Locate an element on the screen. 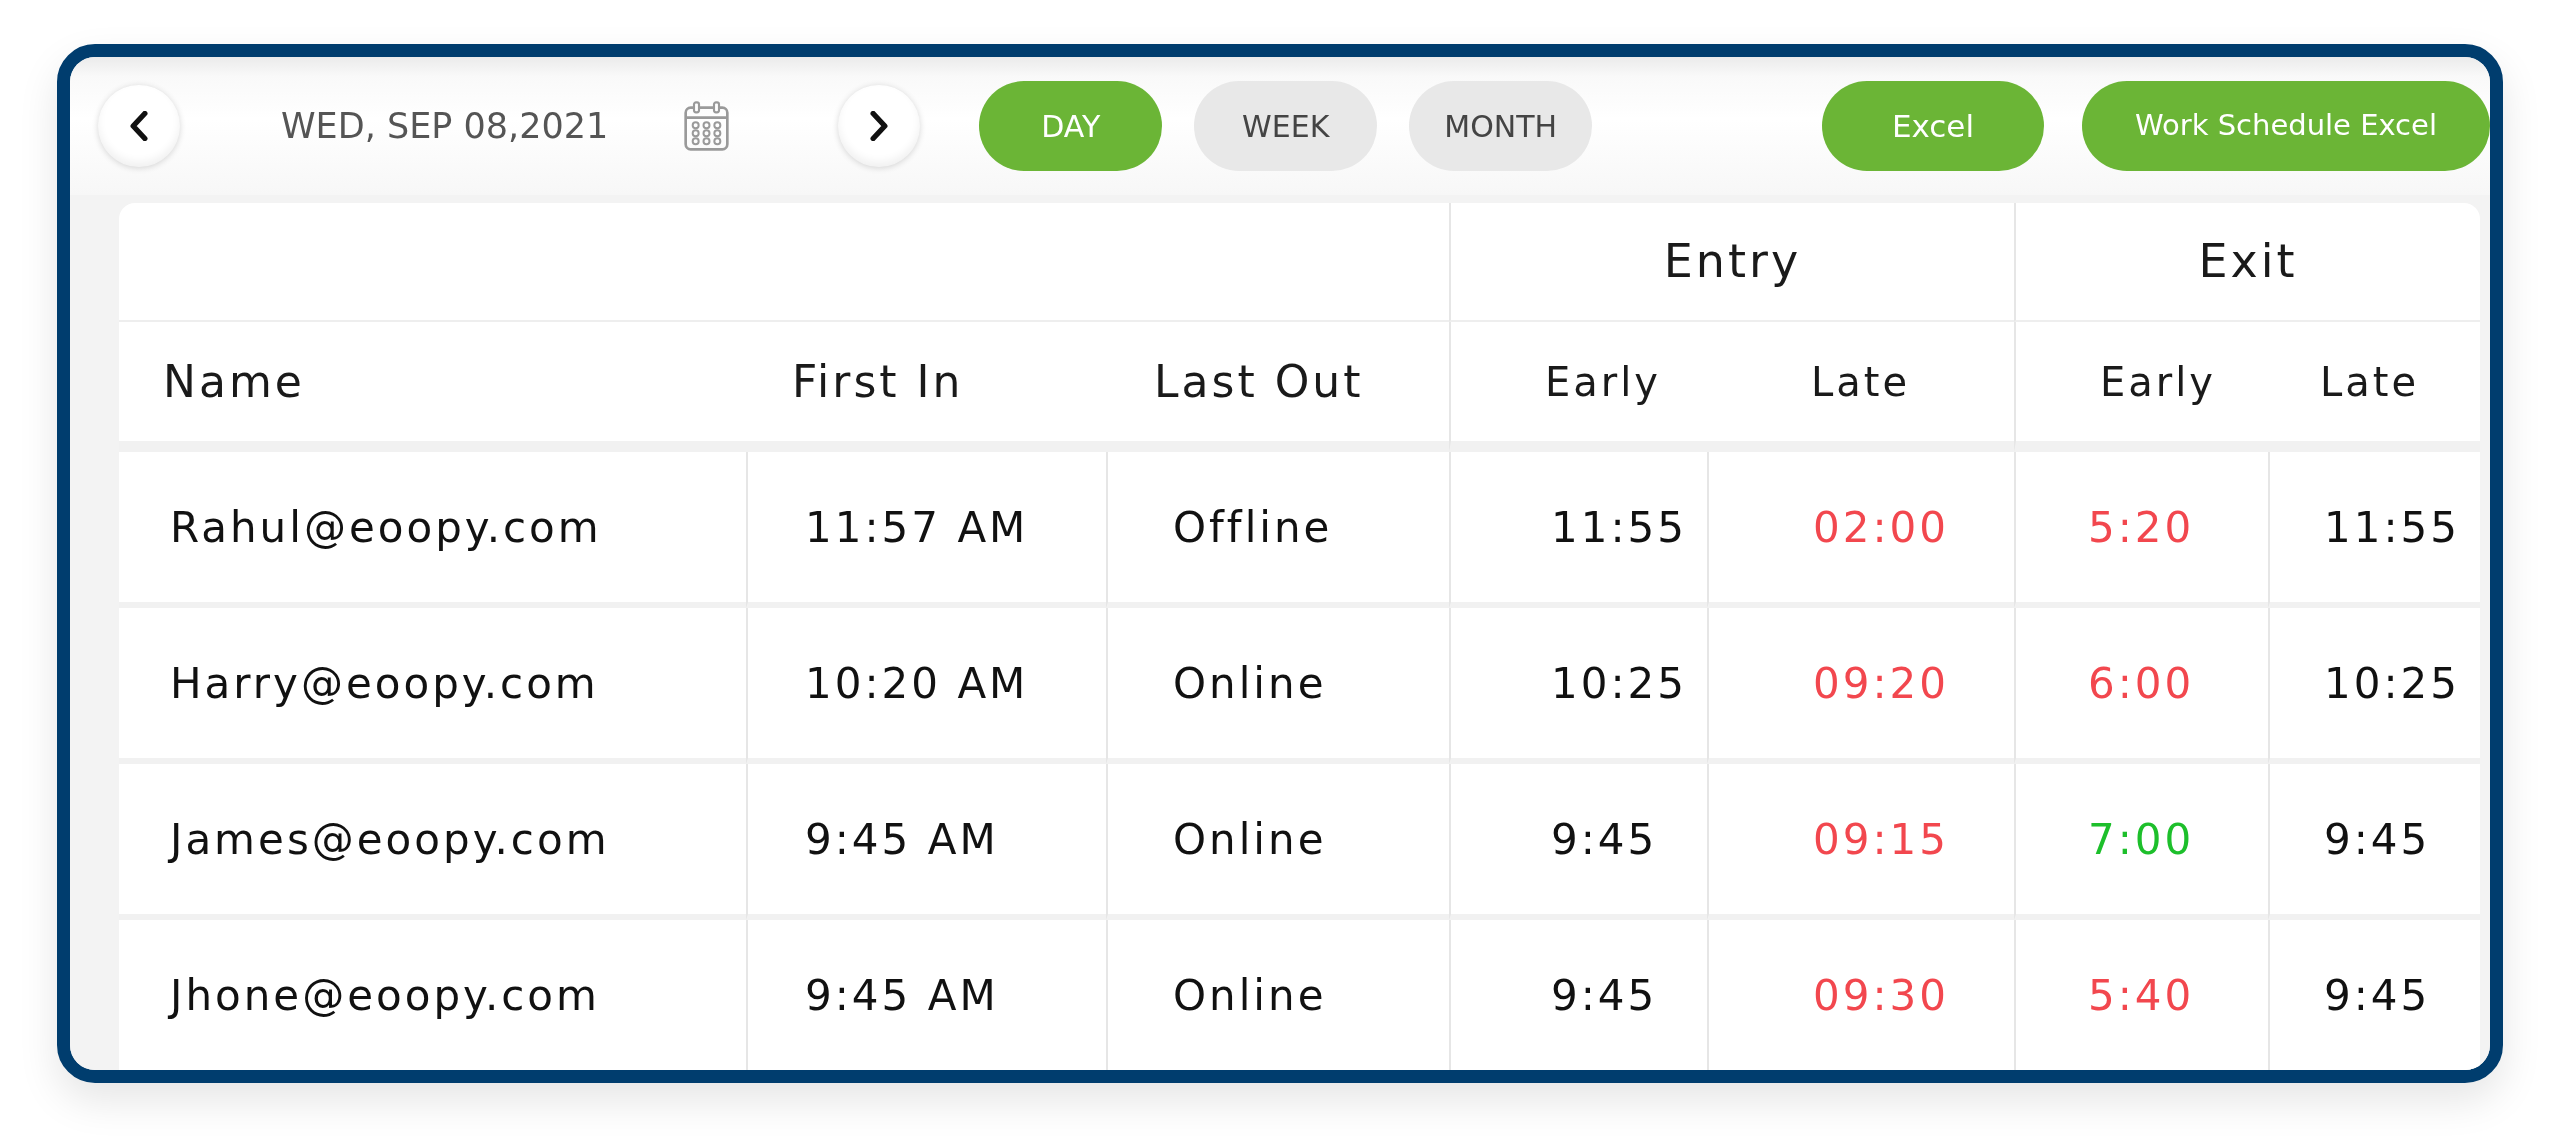  table-cell: 09:15 is located at coordinates (1860, 842).